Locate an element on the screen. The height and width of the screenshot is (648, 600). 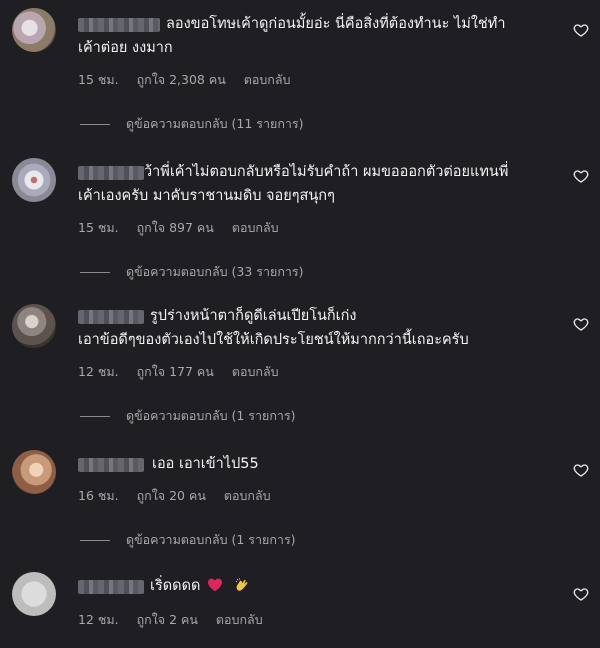
comment-time: 16 ชม. is located at coordinates (98, 495).